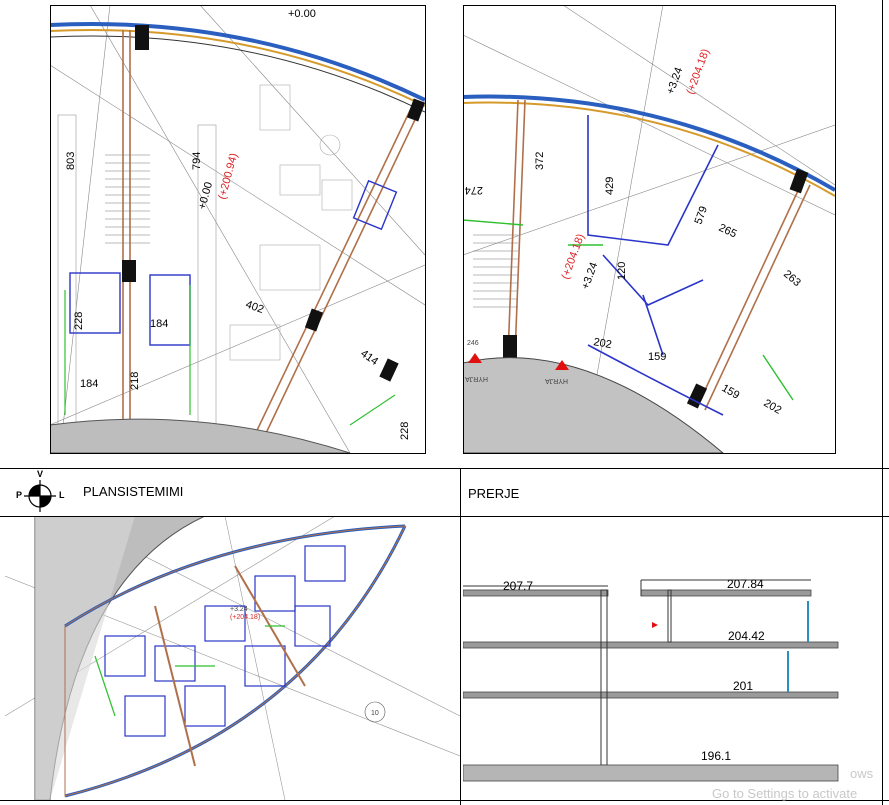 Image resolution: width=889 pixels, height=805 pixels. What do you see at coordinates (40, 474) in the screenshot?
I see `compass-north-label: V` at bounding box center [40, 474].